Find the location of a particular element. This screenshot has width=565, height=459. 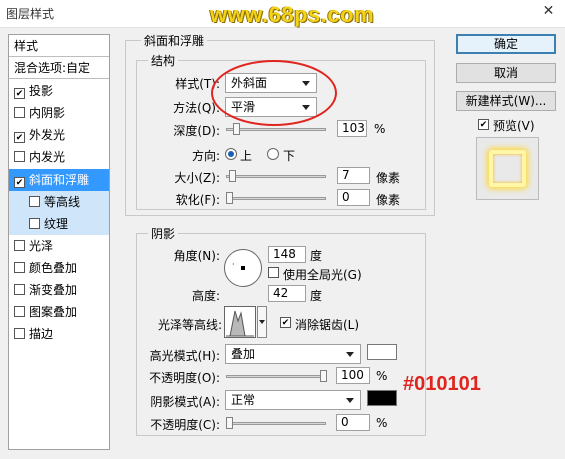

close-button: ✕ is located at coordinates (548, 11).